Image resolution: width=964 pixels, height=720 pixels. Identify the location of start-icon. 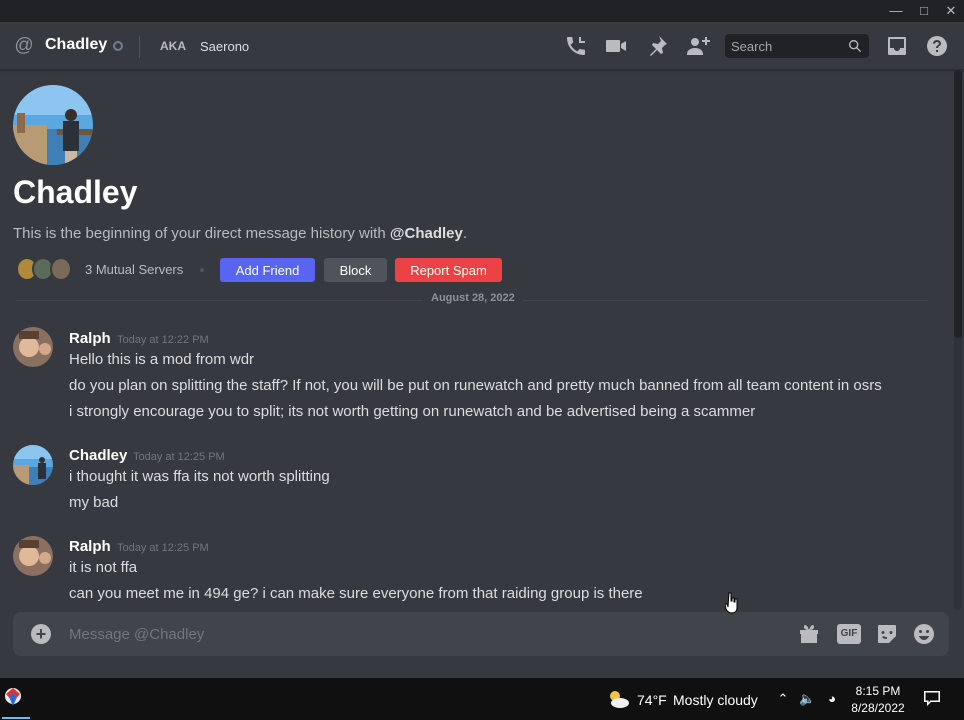
(13, 699).